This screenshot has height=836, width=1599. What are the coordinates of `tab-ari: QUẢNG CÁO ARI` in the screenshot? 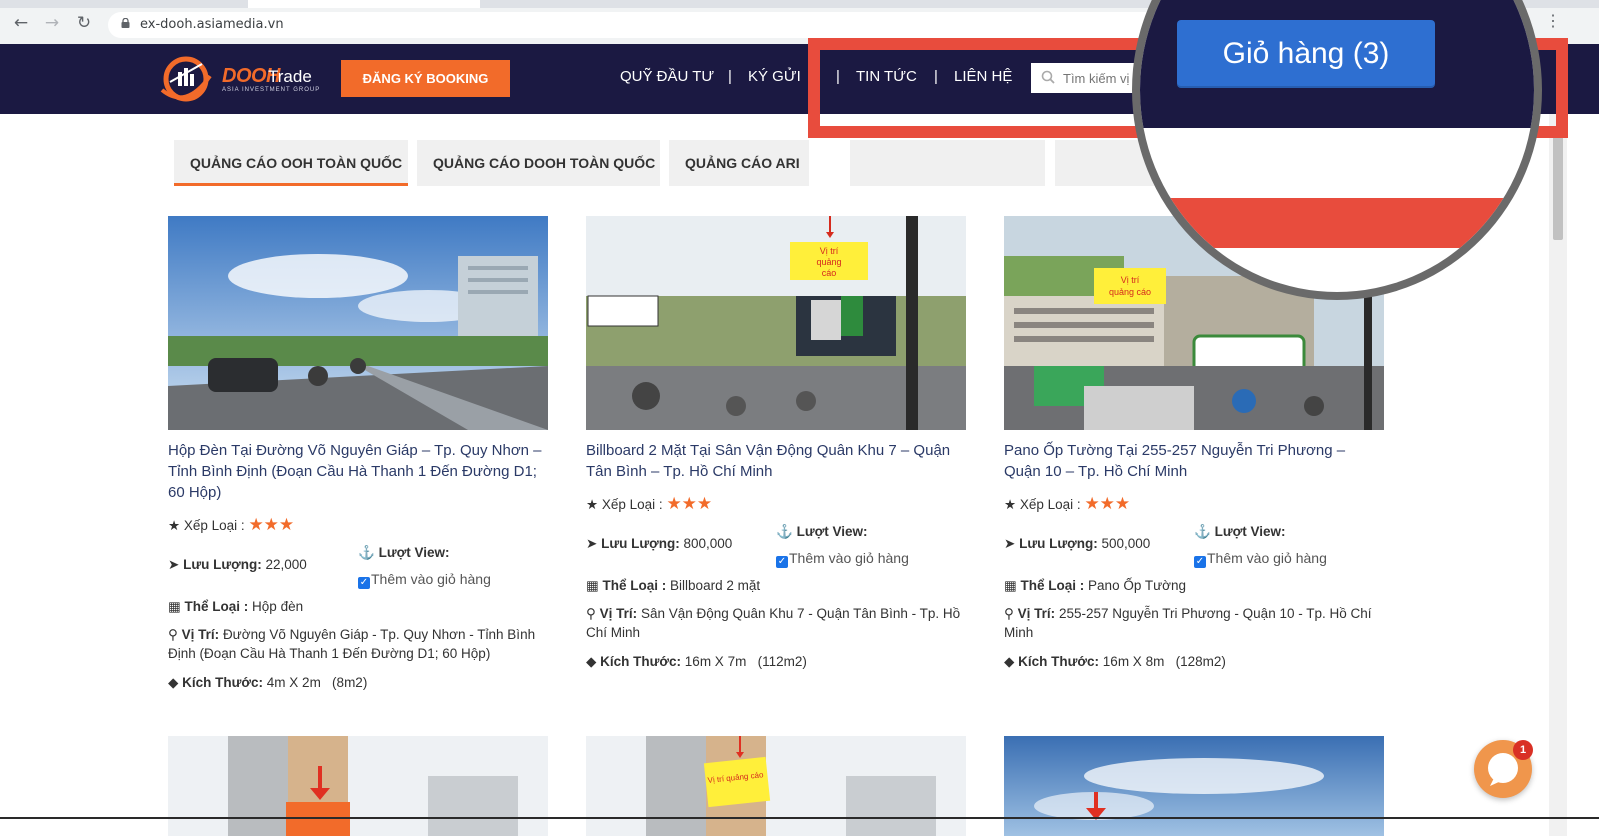 It's located at (739, 163).